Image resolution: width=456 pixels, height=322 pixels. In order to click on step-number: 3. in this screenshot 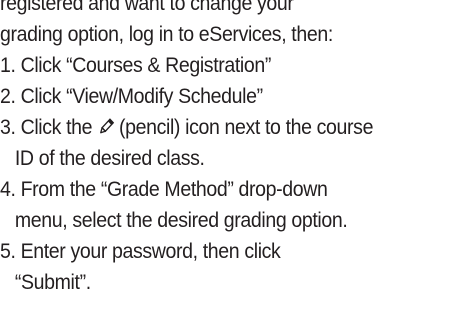, I will do `click(8, 127)`.